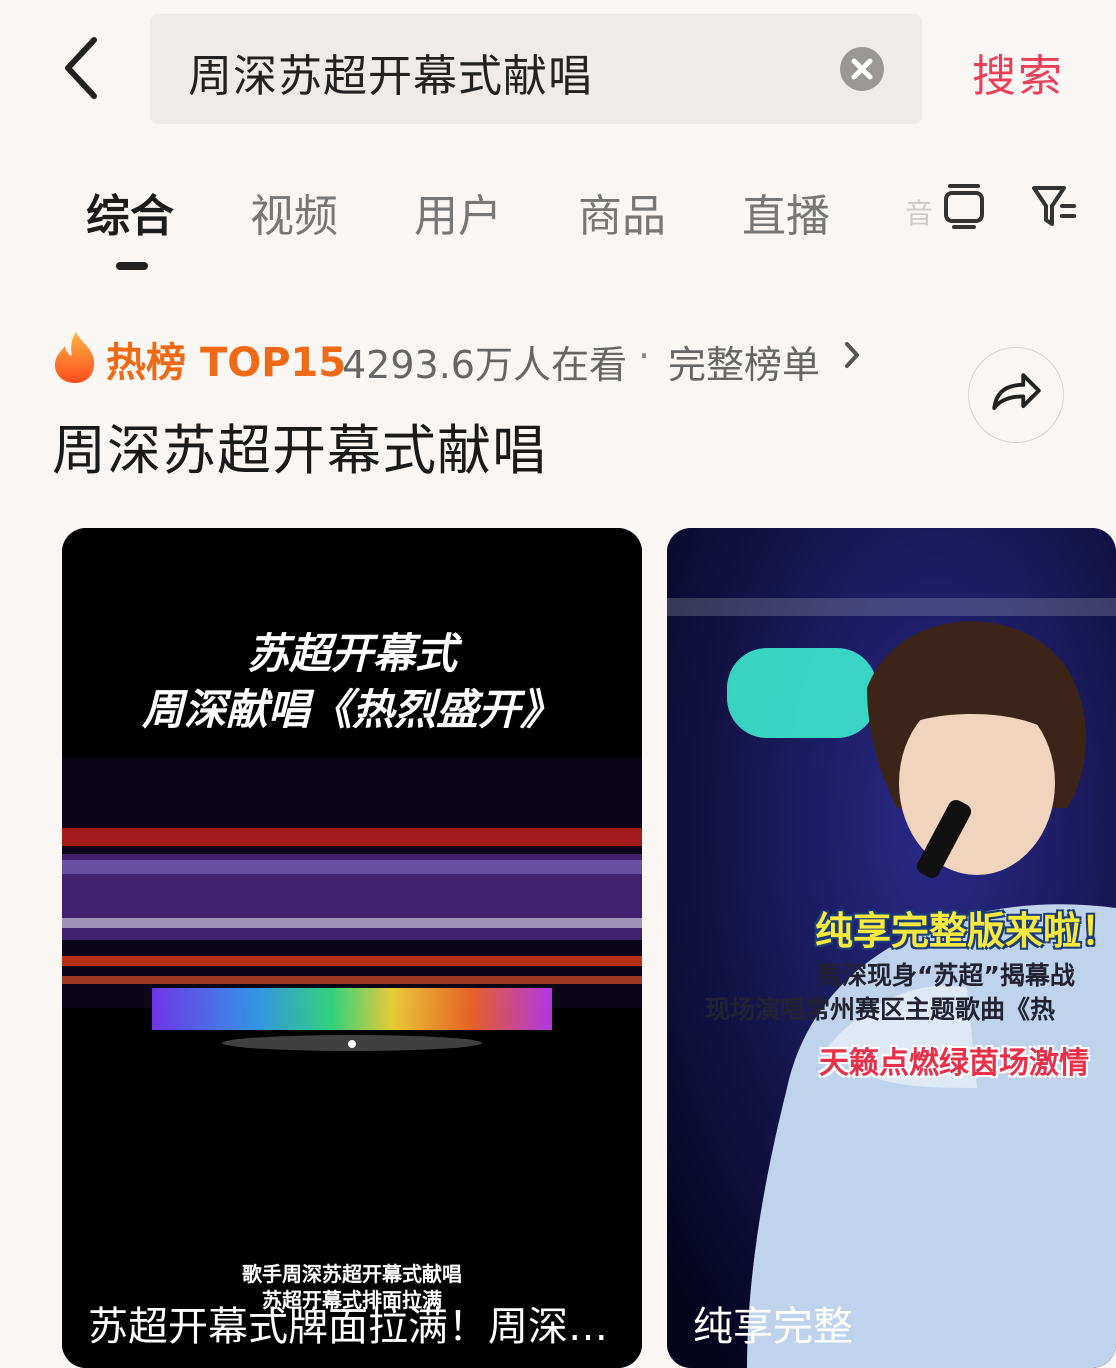 The width and height of the screenshot is (1116, 1368). I want to click on search-button: 搜索, so click(1018, 72).